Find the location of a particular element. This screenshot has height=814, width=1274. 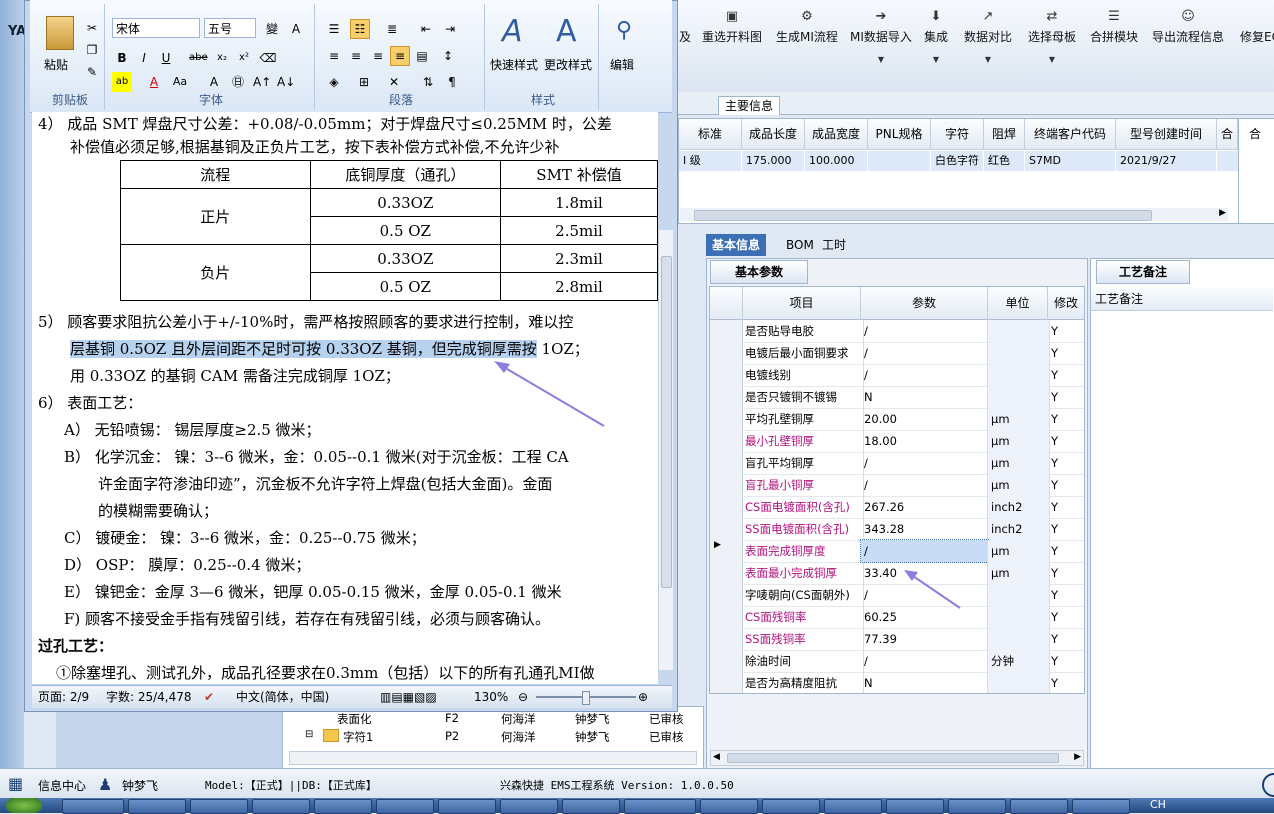

borders-icon: ⊞ is located at coordinates (364, 82).